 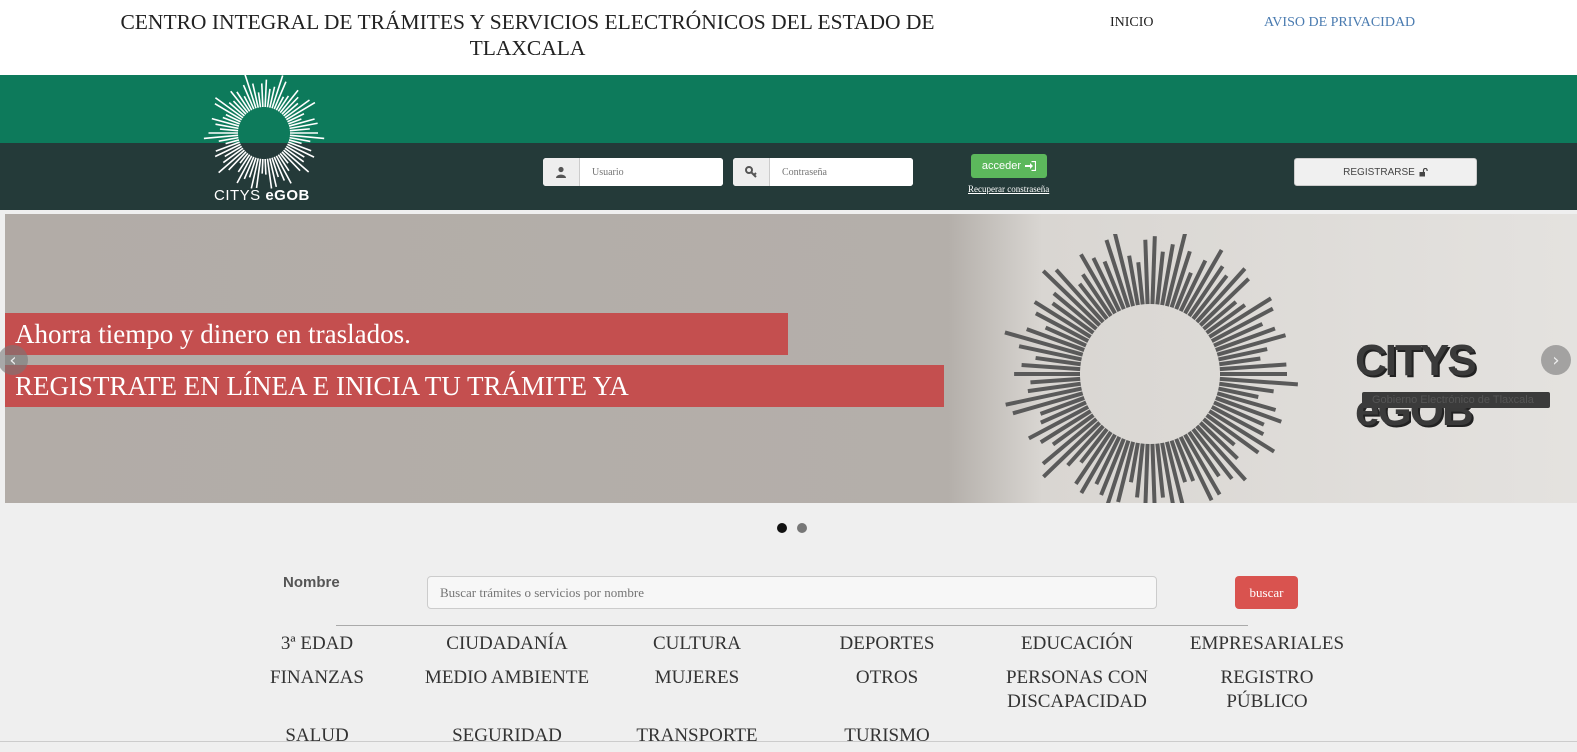 What do you see at coordinates (1556, 360) in the screenshot?
I see `carousel-next-icon: ›` at bounding box center [1556, 360].